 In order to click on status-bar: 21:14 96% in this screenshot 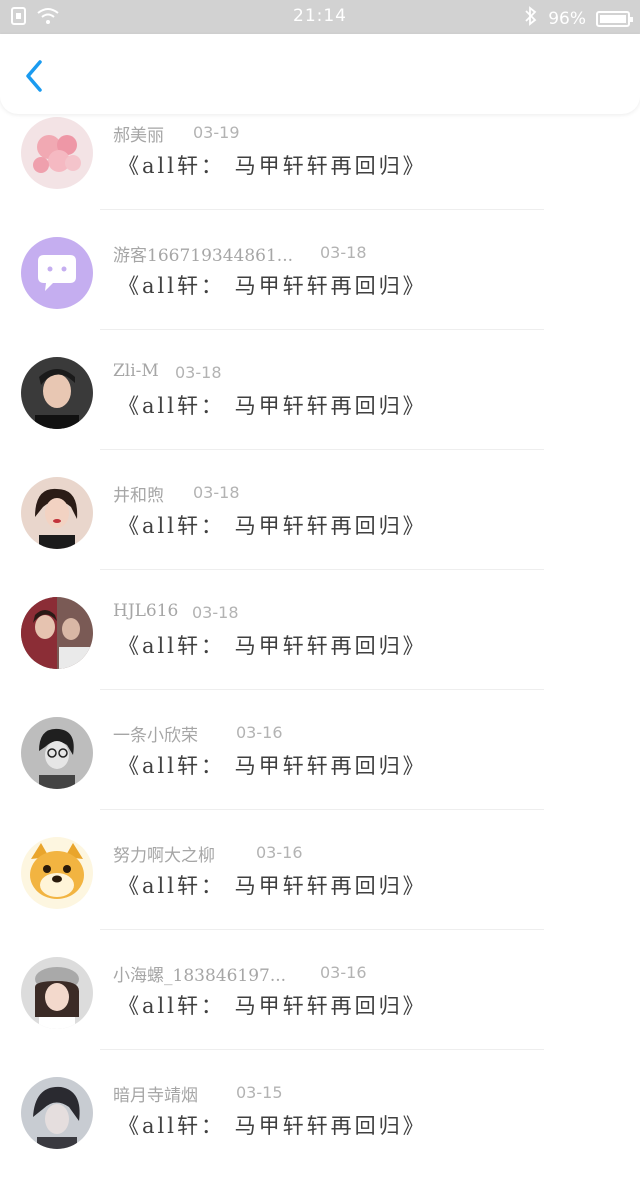, I will do `click(320, 17)`.